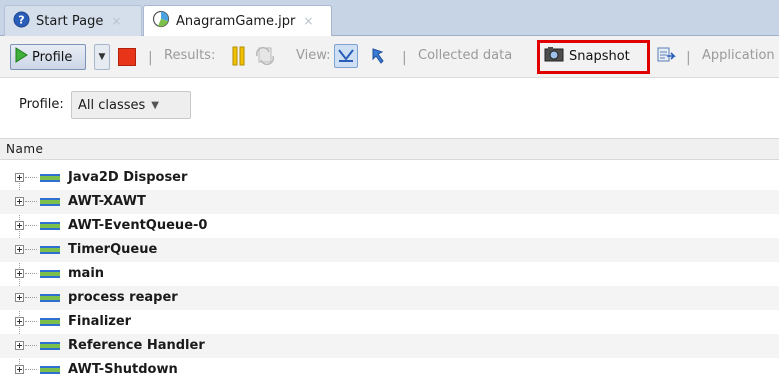 The image size is (779, 379). Describe the element at coordinates (380, 56) in the screenshot. I see `arrow-icon` at that location.